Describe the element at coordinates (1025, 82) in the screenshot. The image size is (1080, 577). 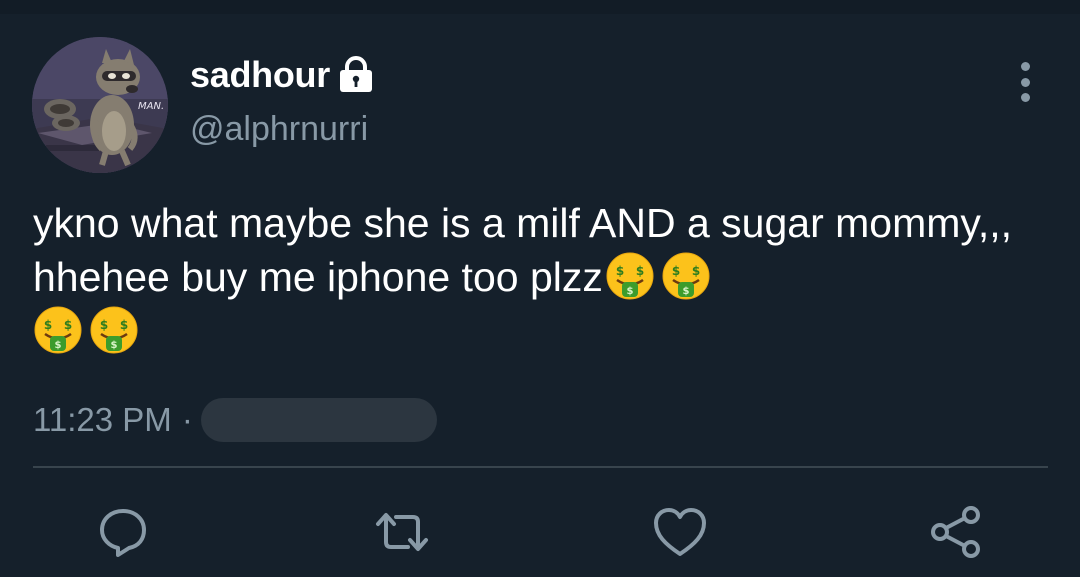
I see `more-vertical-icon` at that location.